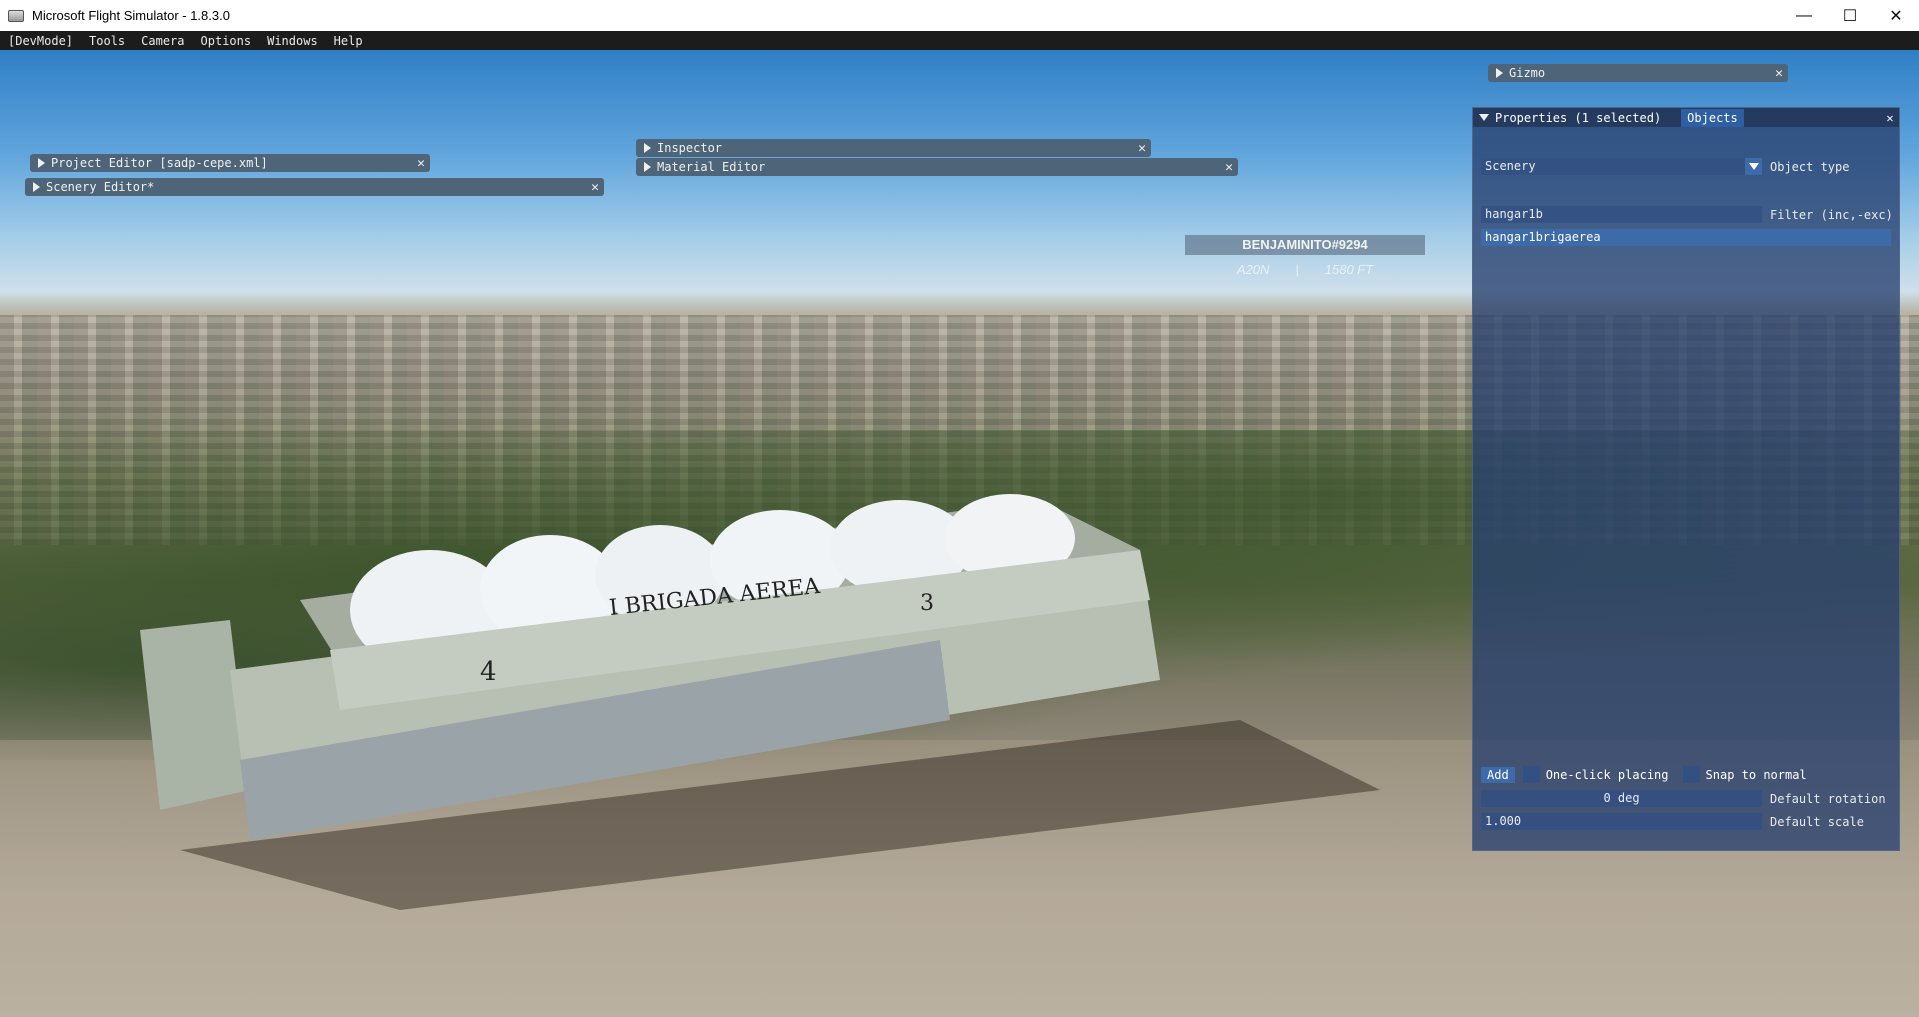 This screenshot has width=1919, height=1017. What do you see at coordinates (1613, 166) in the screenshot?
I see `object-type-select: Scenery` at bounding box center [1613, 166].